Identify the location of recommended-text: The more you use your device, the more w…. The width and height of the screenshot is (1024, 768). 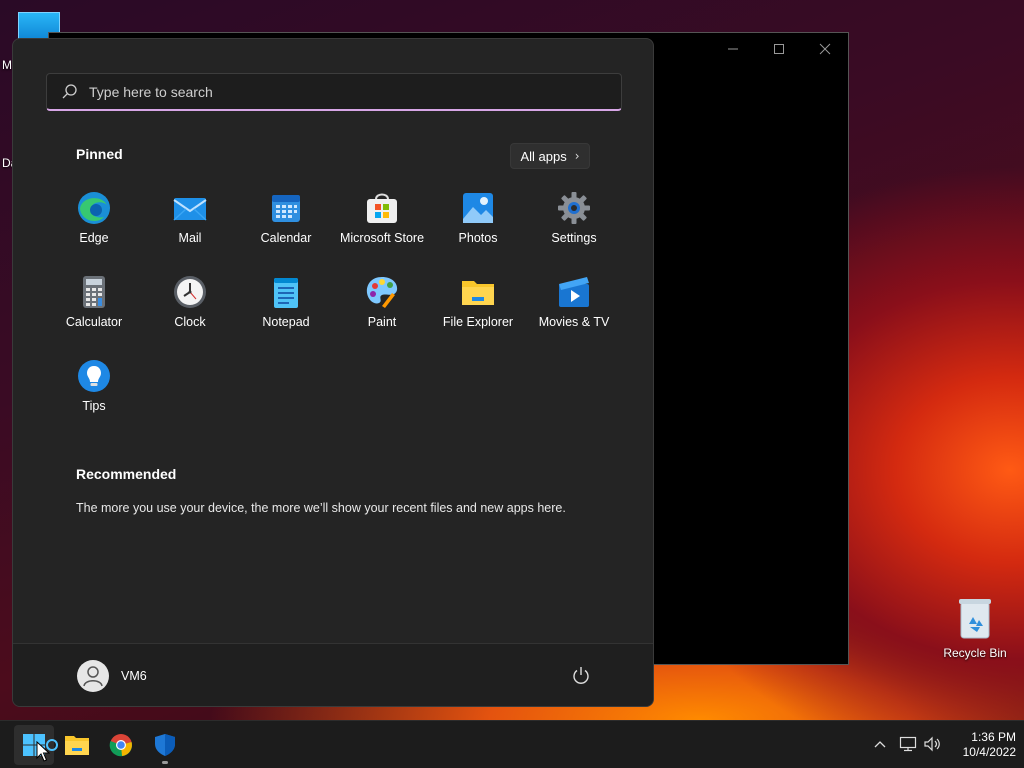
(321, 508).